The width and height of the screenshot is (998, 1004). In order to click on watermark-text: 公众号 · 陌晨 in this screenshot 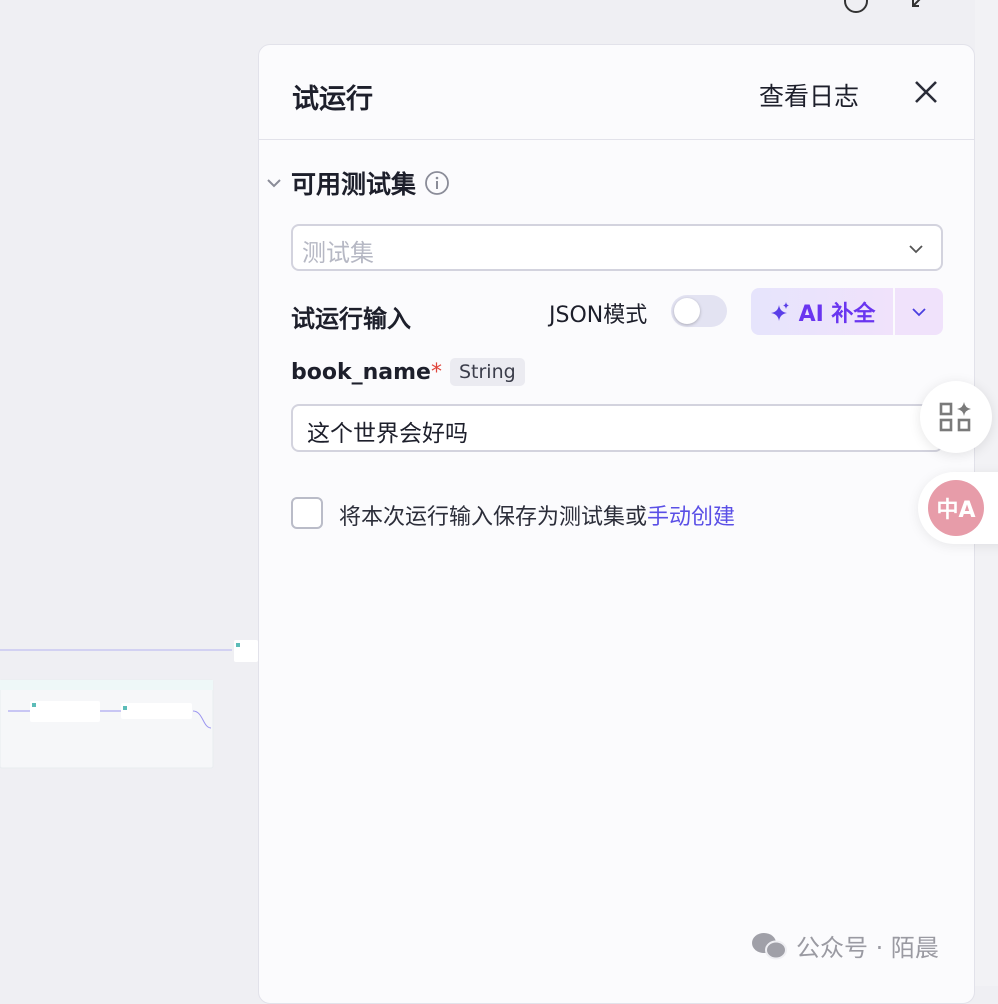, I will do `click(867, 948)`.